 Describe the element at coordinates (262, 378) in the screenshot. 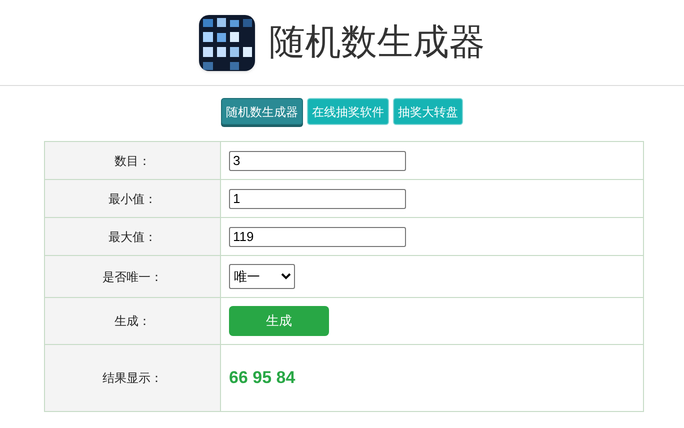

I see `result-text: 66 95 84` at that location.